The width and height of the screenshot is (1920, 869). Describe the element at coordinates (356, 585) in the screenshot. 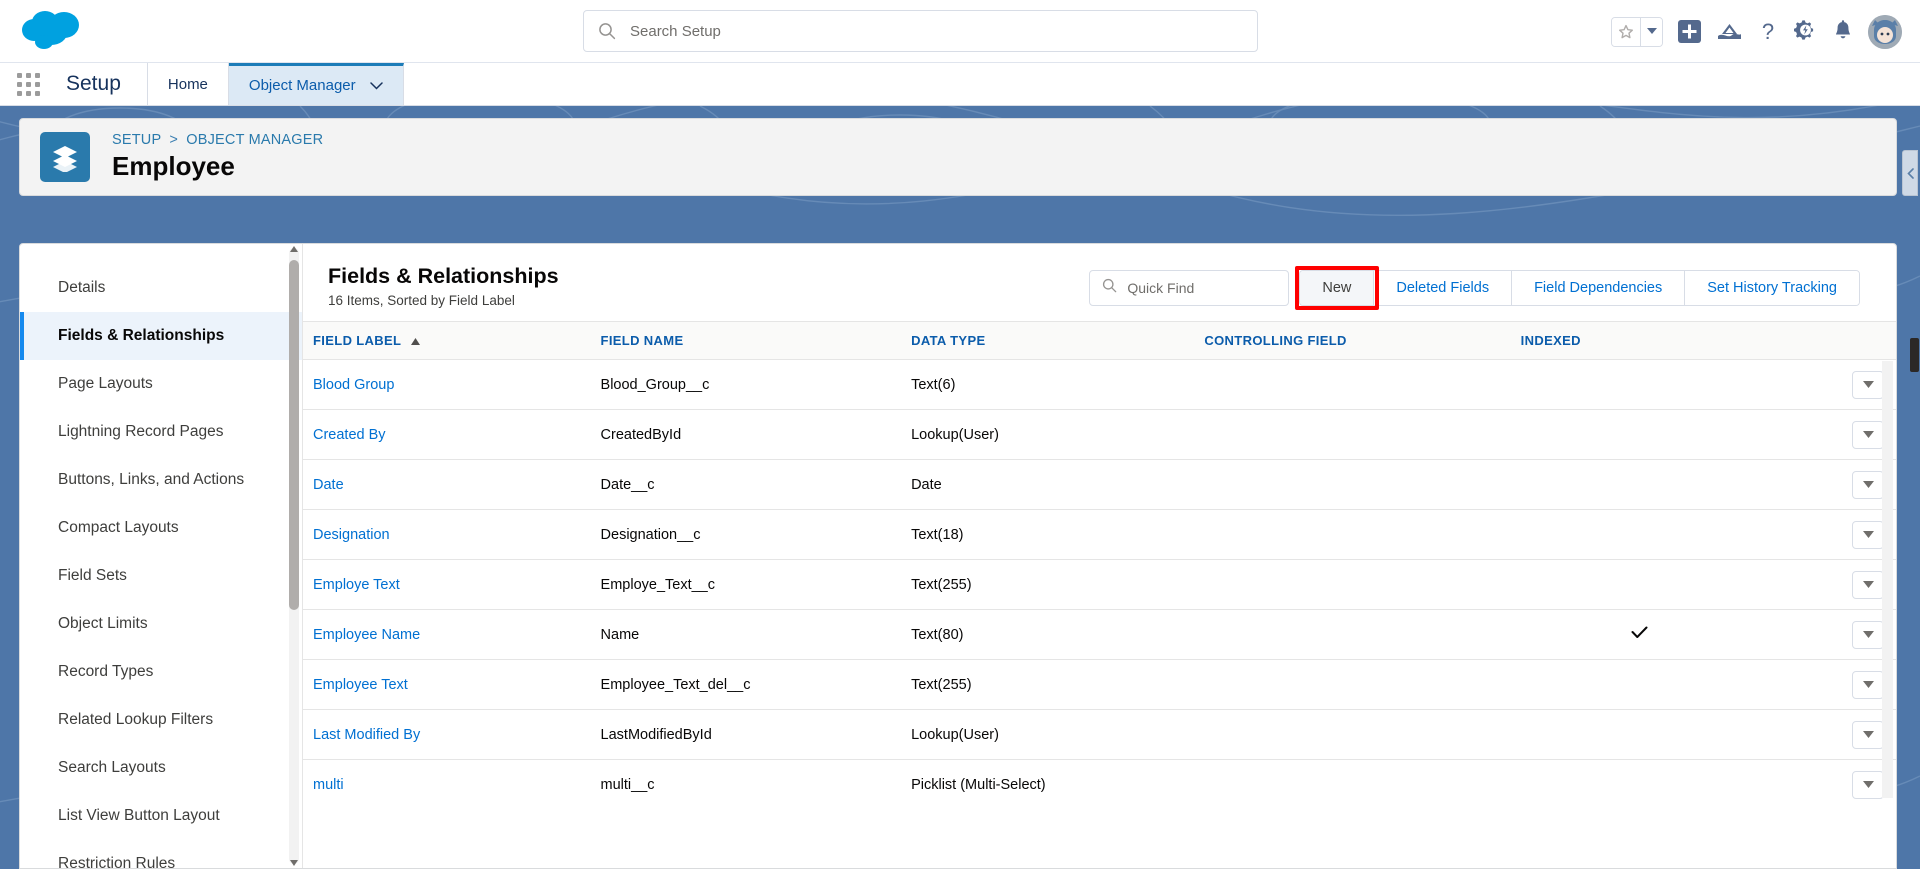

I see `field-label-link: Employe Text` at that location.